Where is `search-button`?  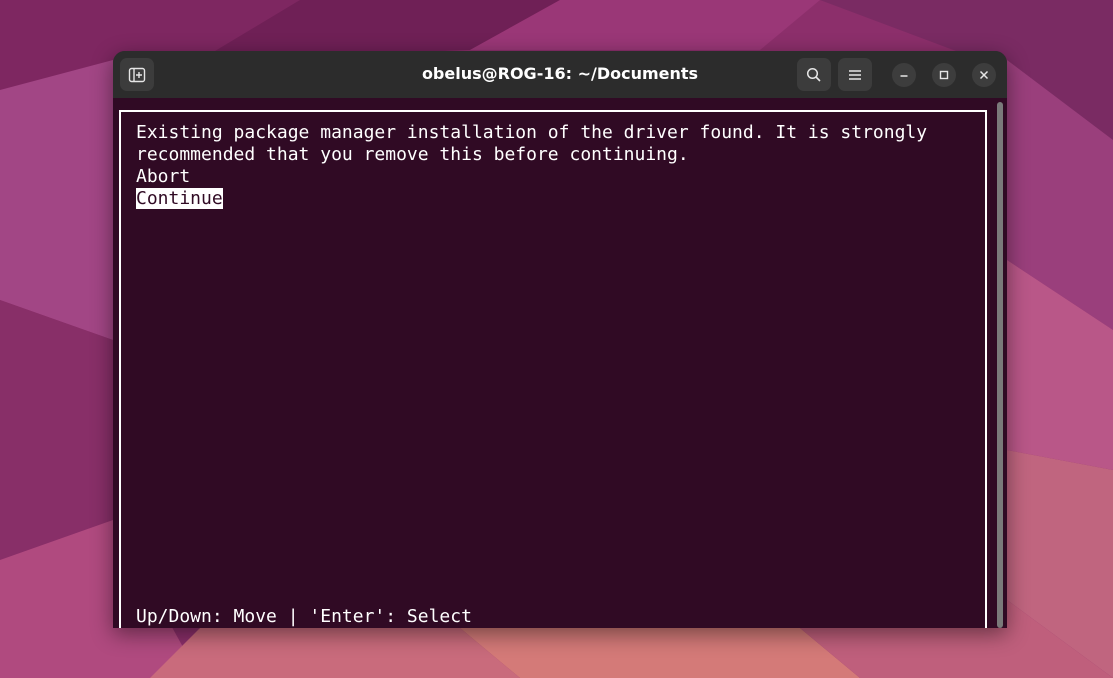 search-button is located at coordinates (814, 74).